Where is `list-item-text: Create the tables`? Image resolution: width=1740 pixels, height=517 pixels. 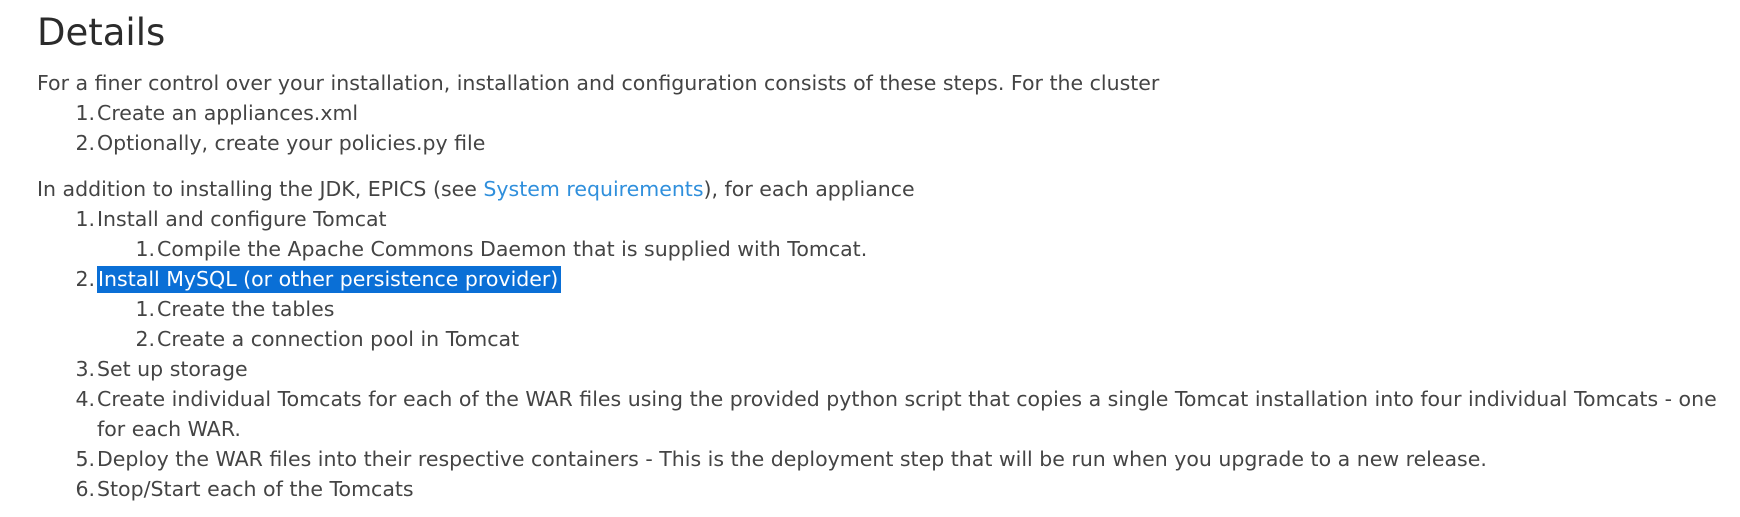
list-item-text: Create the tables is located at coordinates (246, 309).